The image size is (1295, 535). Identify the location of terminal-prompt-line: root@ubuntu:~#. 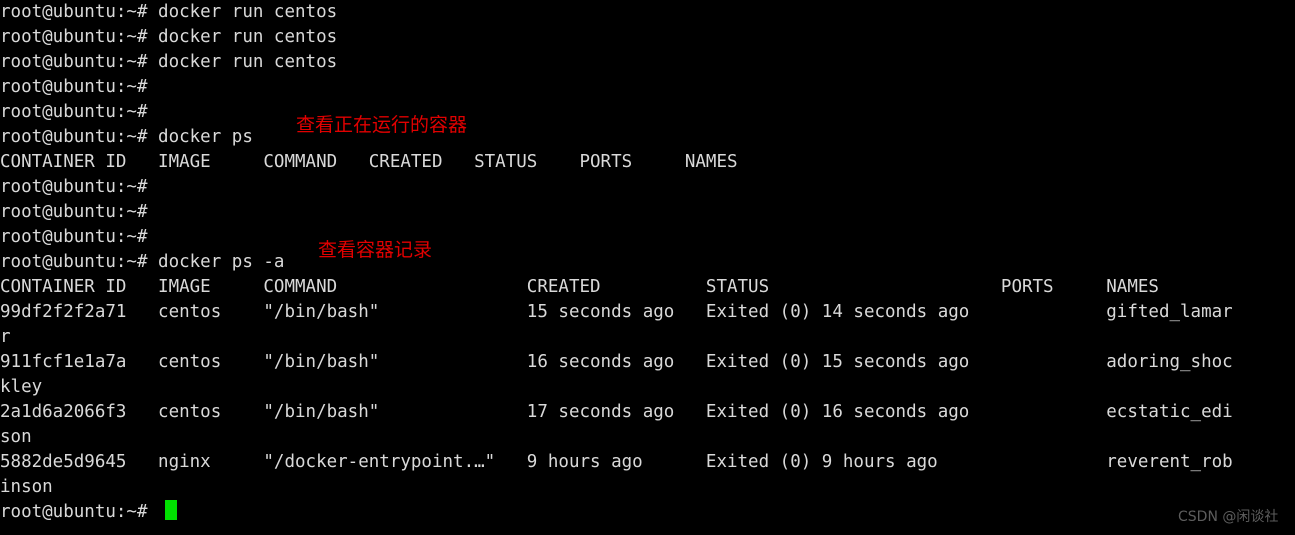
(74, 512).